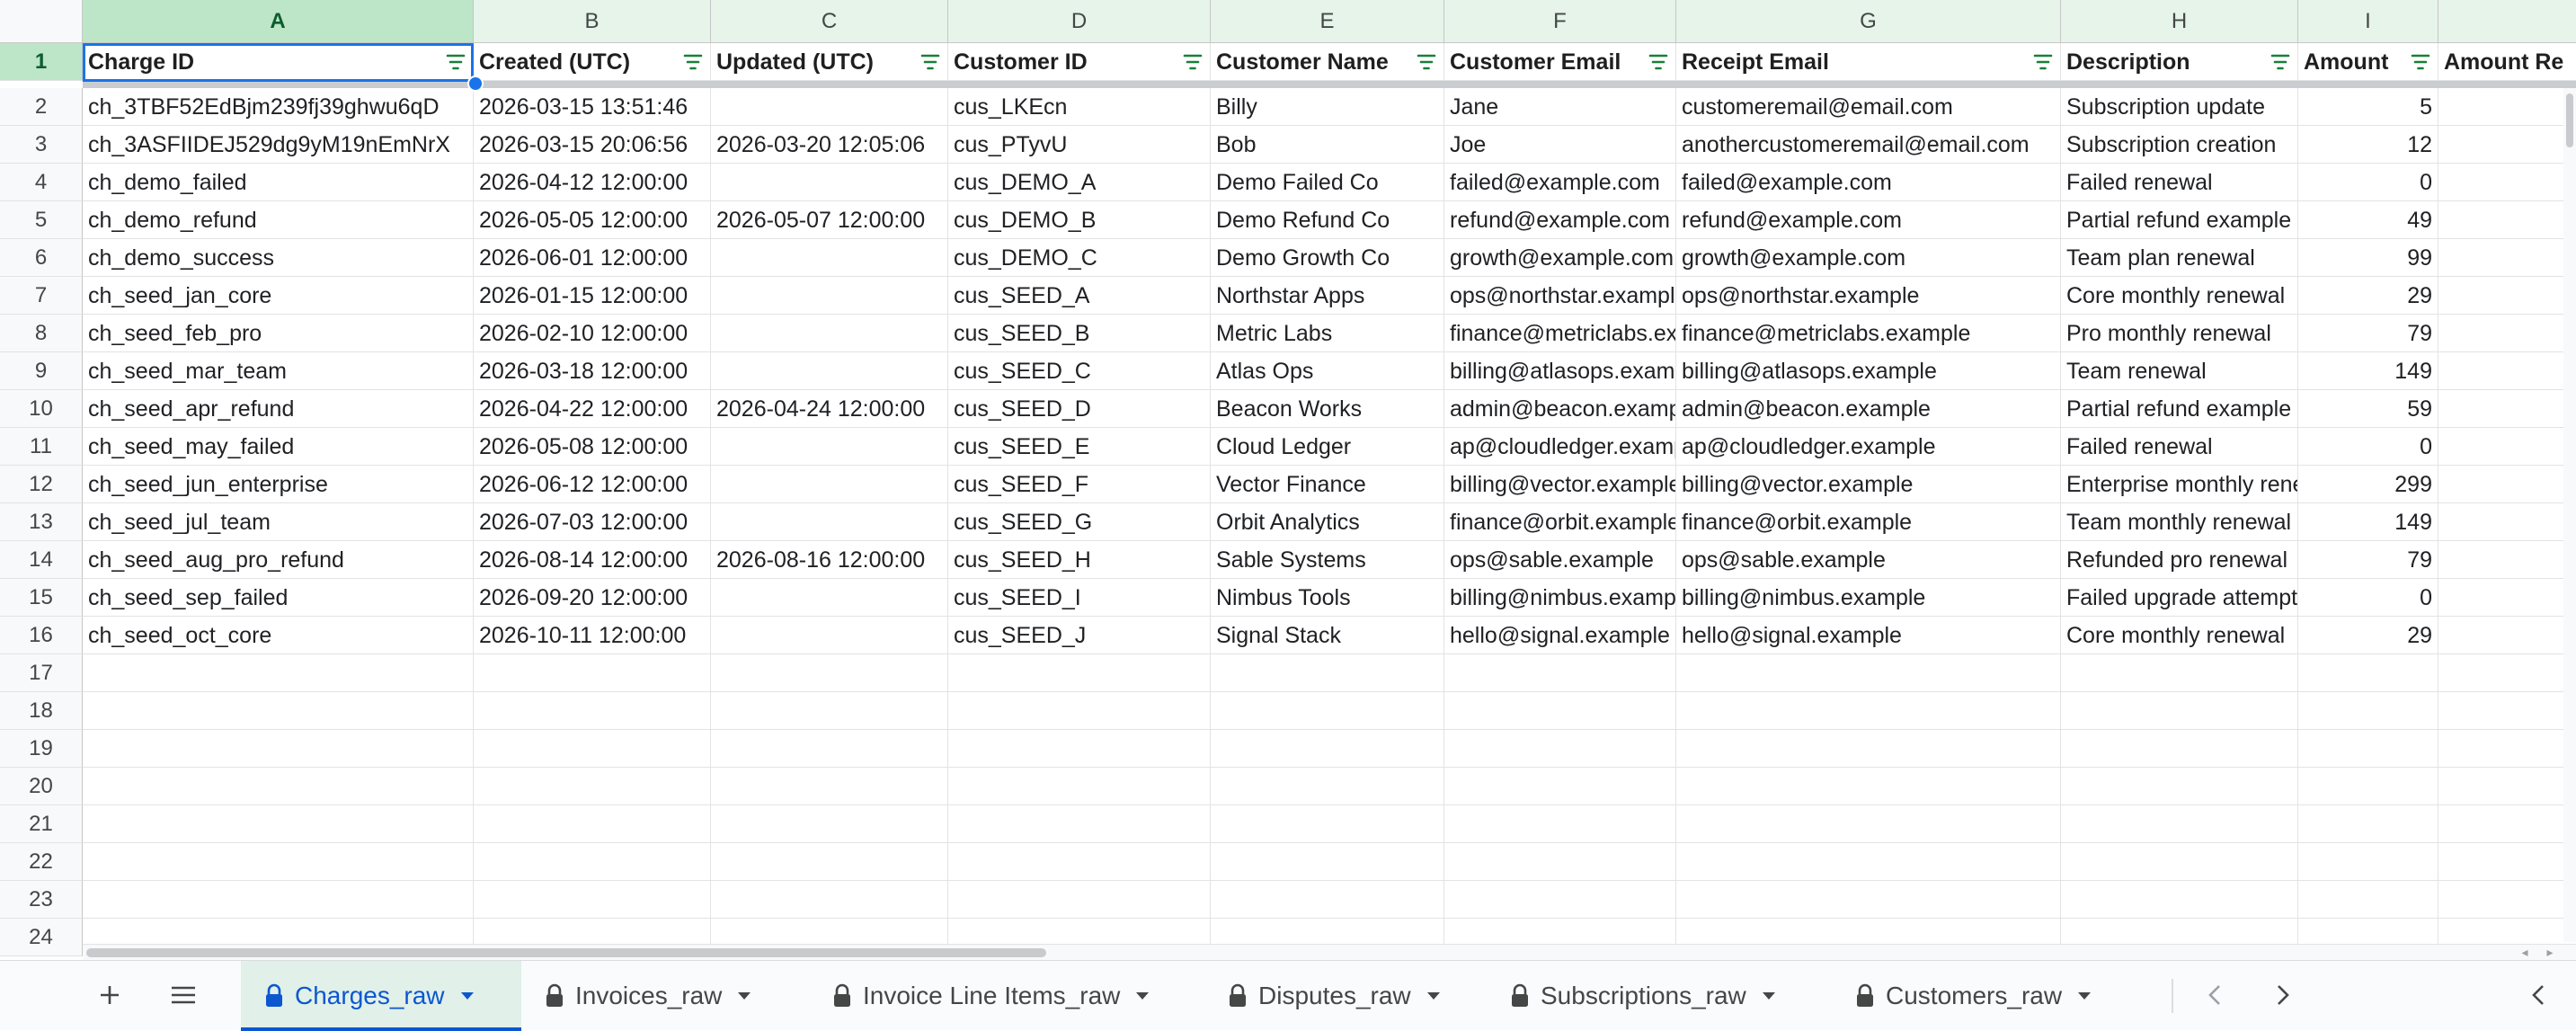 The image size is (2576, 1031). I want to click on column-header-i: I, so click(2368, 21).